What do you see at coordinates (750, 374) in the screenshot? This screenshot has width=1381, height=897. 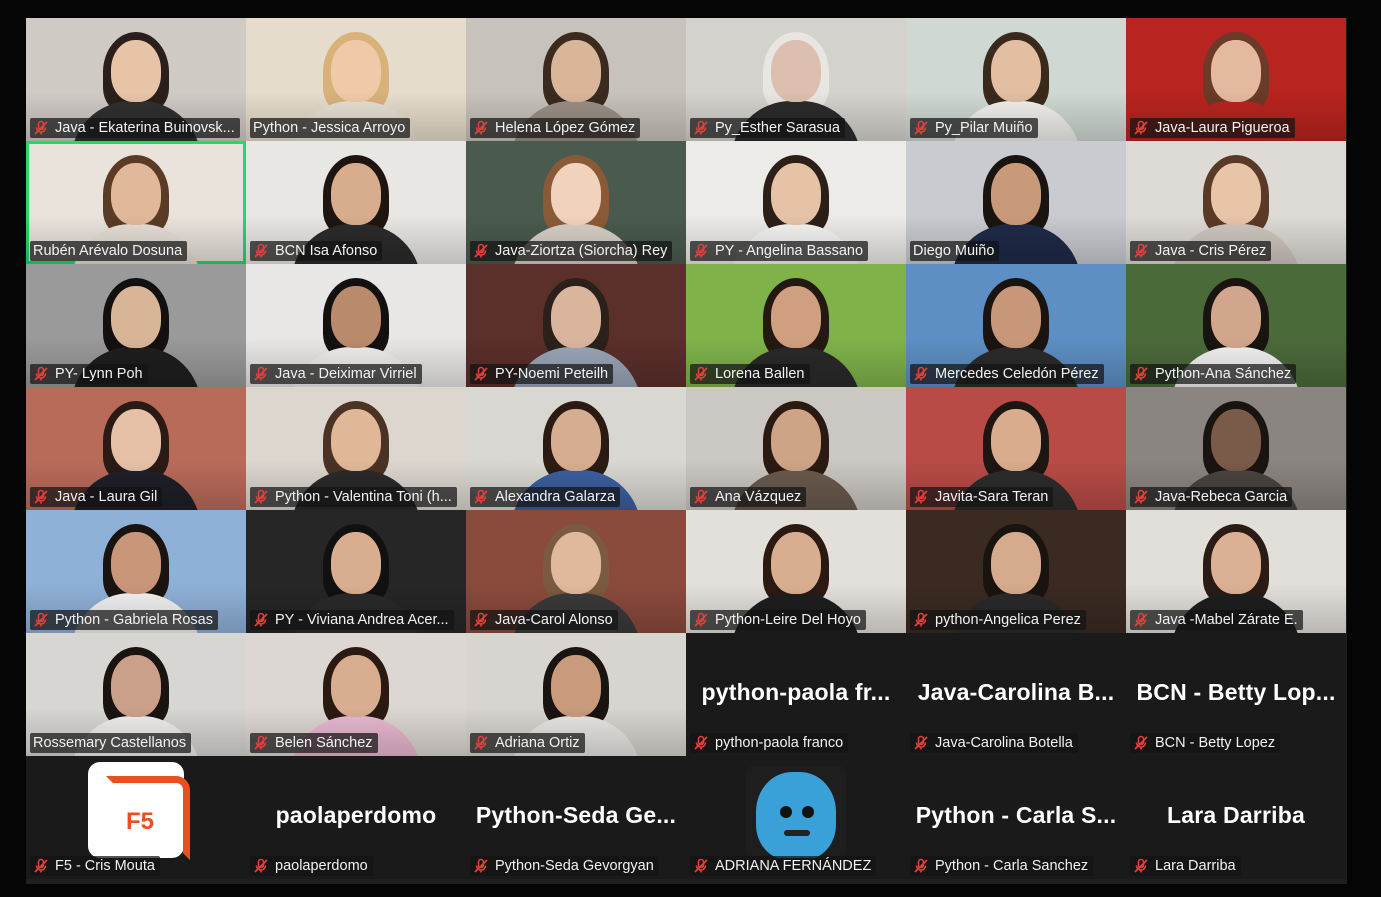 I see `participant-name-tag: Lorena Ballen` at bounding box center [750, 374].